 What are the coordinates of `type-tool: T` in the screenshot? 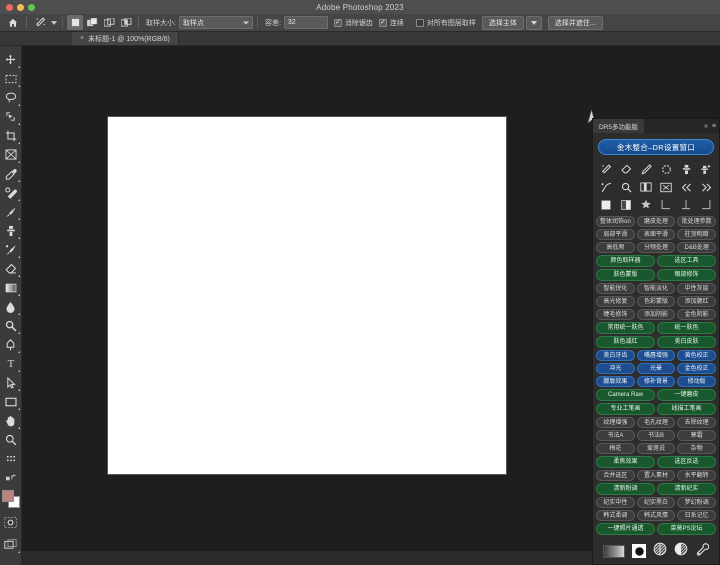 It's located at (11, 363).